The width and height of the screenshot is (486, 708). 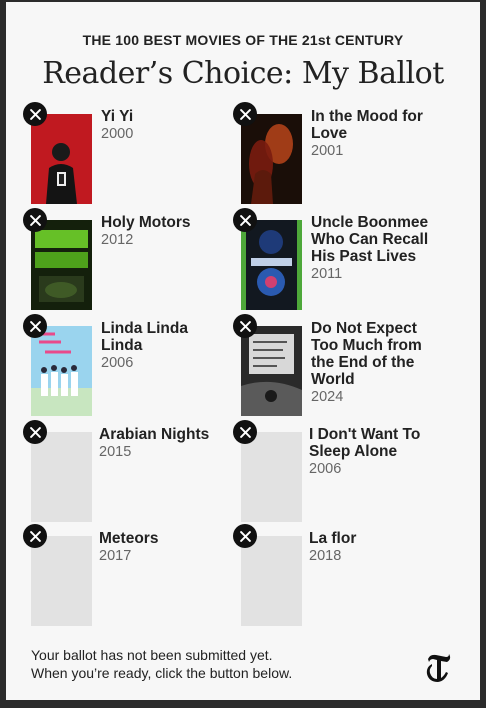 I want to click on poster-linda-linda-linda, so click(x=61, y=371).